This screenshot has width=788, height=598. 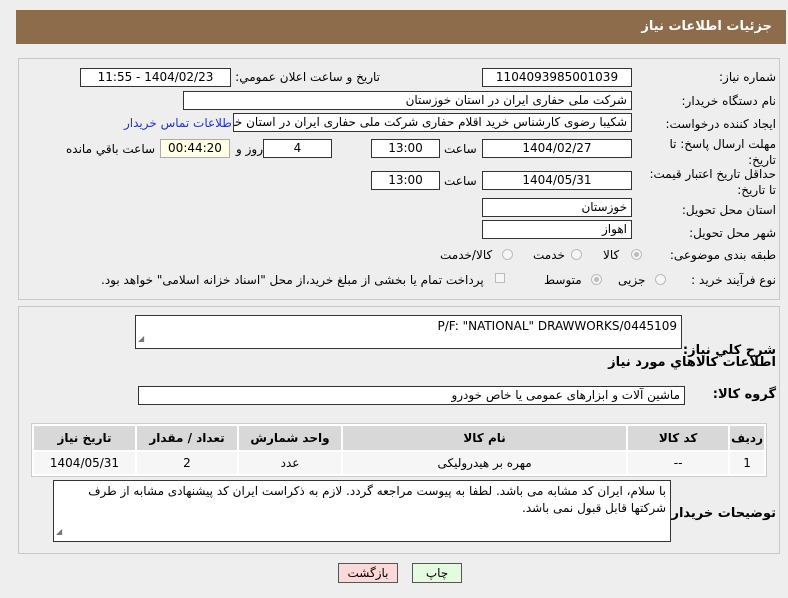 What do you see at coordinates (596, 279) in the screenshot?
I see `process-radio-medium` at bounding box center [596, 279].